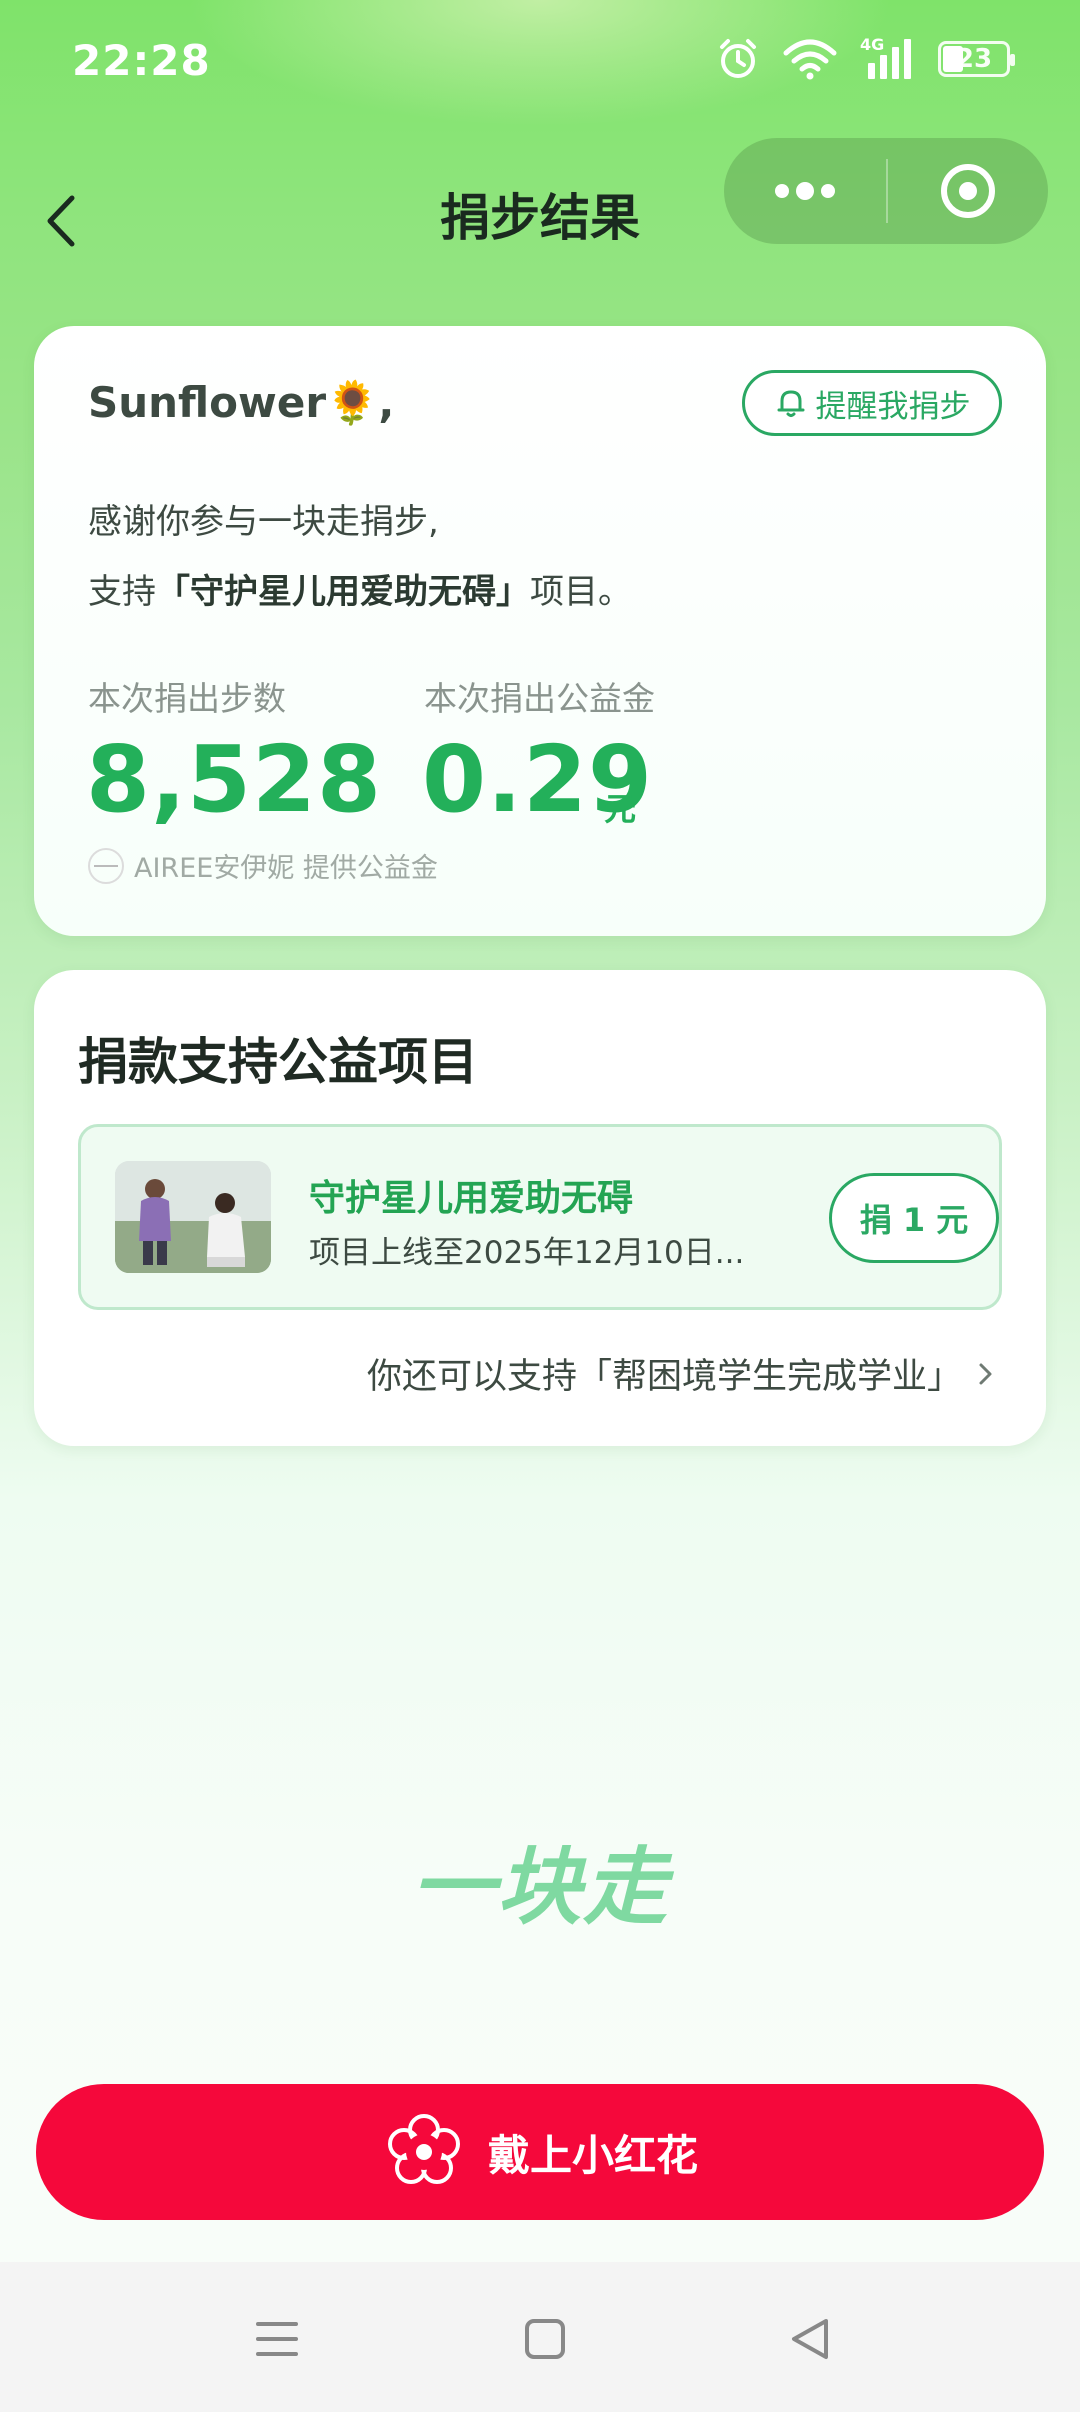 The height and width of the screenshot is (2412, 1080). Describe the element at coordinates (241, 402) in the screenshot. I see `greeting: Sunflower🌻,` at that location.